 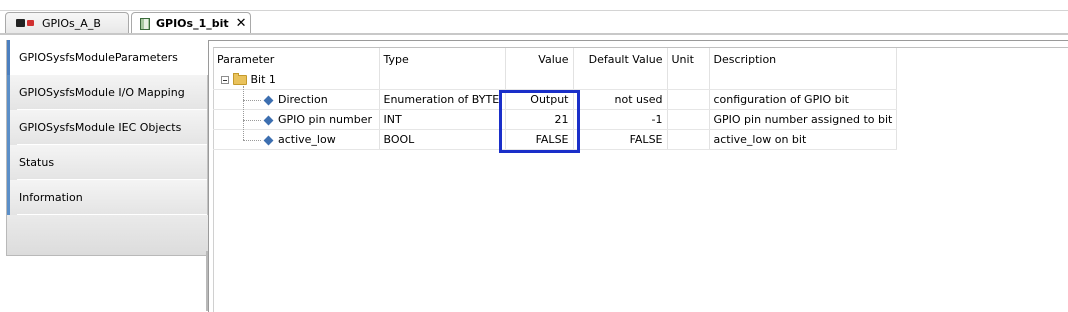 I want to click on tab-label: GPIOs_A_B, so click(x=71, y=23).